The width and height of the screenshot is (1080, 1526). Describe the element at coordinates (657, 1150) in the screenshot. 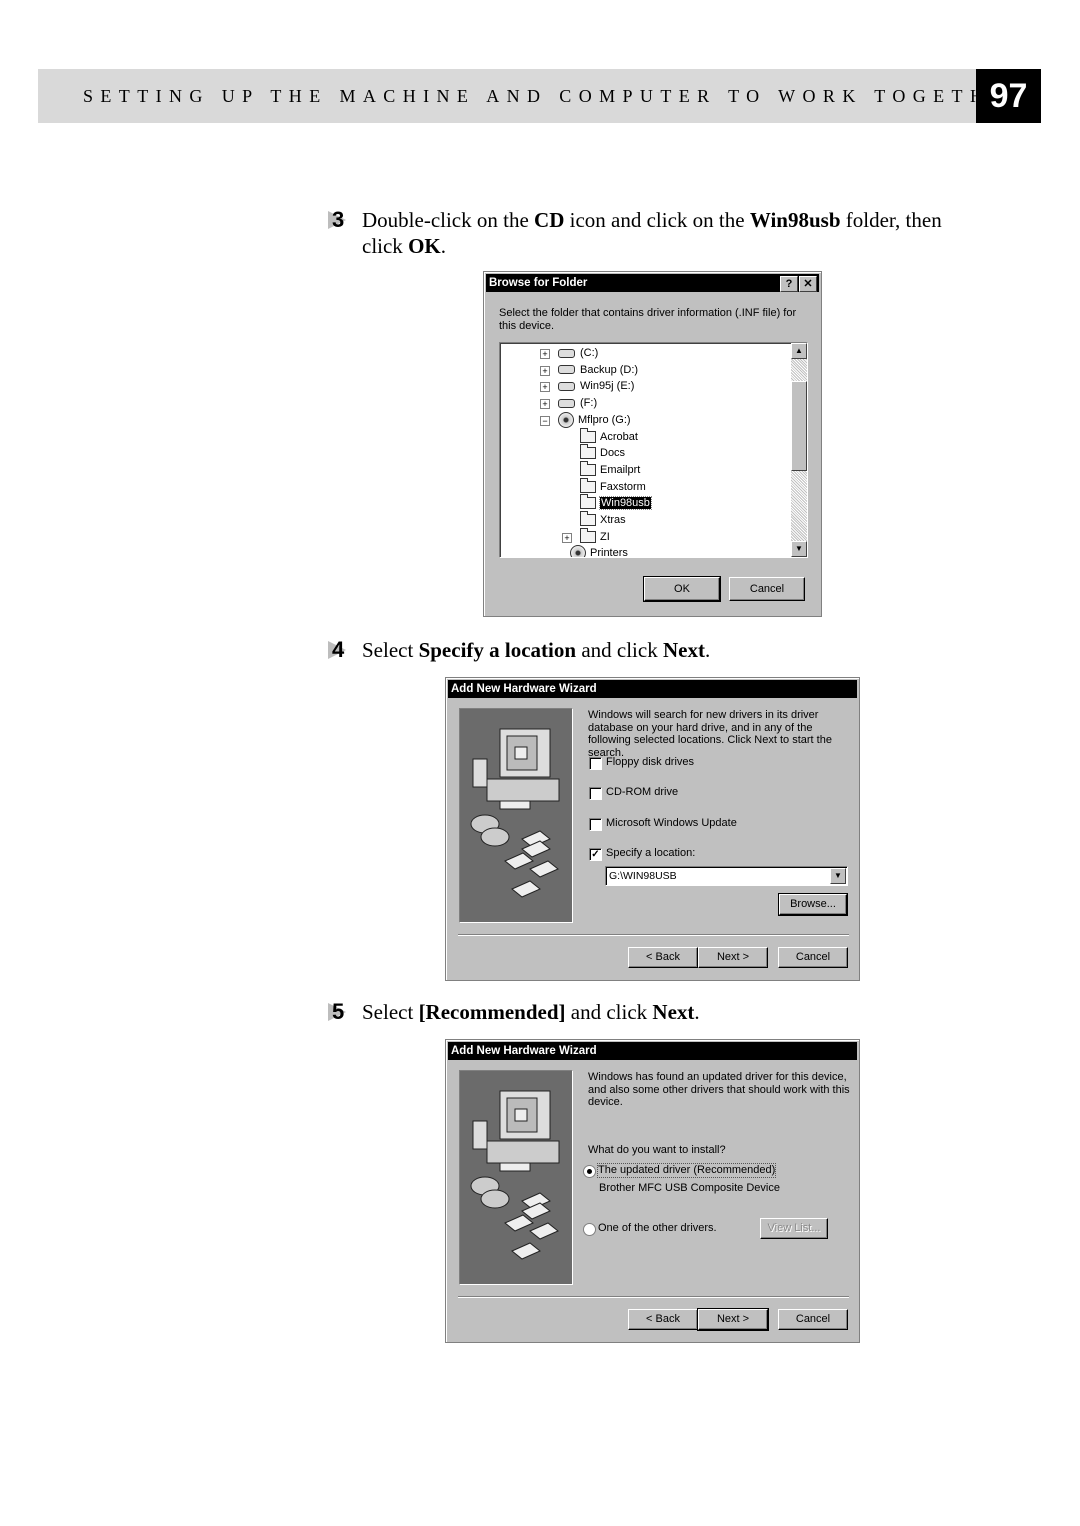

I see `install-question: What do you want to install?` at that location.